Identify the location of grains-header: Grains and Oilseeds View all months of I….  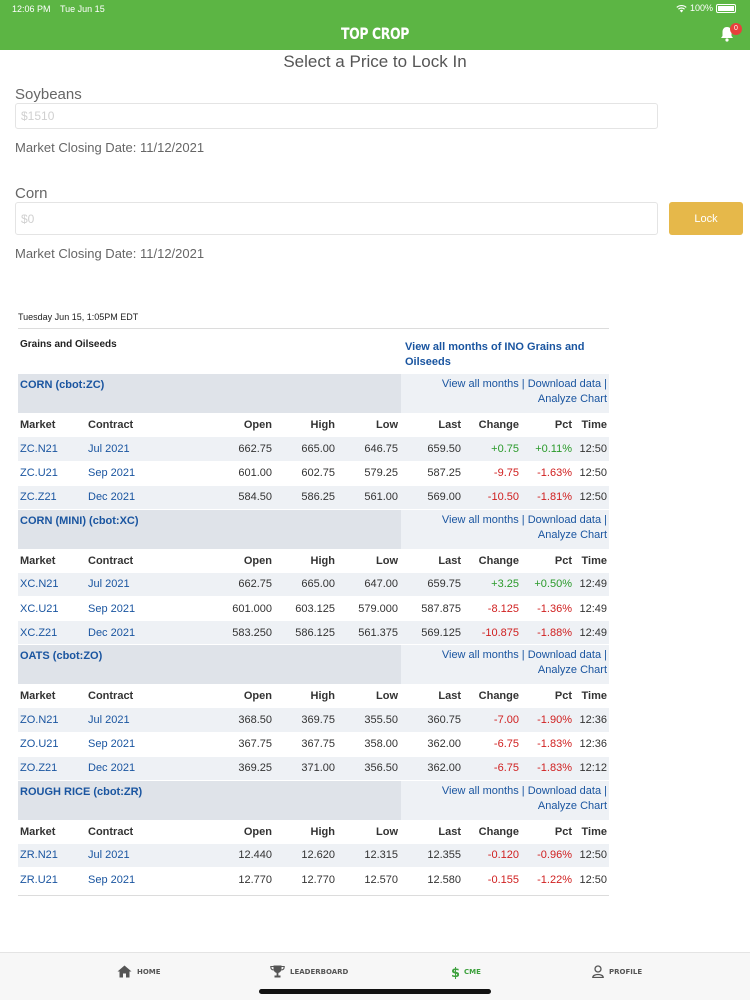
(313, 351).